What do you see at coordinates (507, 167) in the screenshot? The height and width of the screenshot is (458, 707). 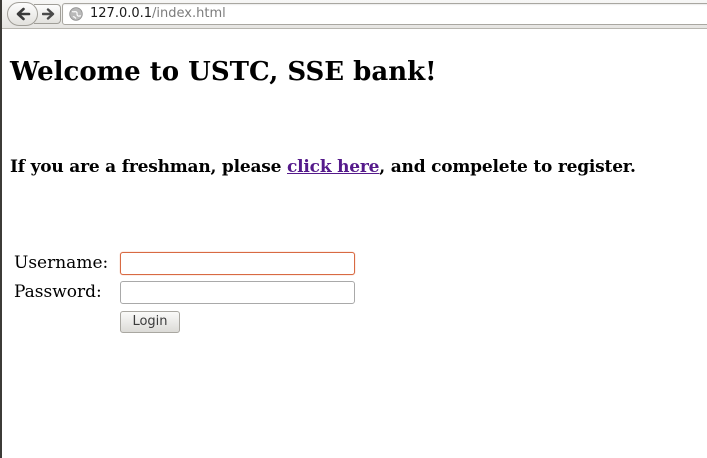 I see `register-suffix: , and compelete to register.` at bounding box center [507, 167].